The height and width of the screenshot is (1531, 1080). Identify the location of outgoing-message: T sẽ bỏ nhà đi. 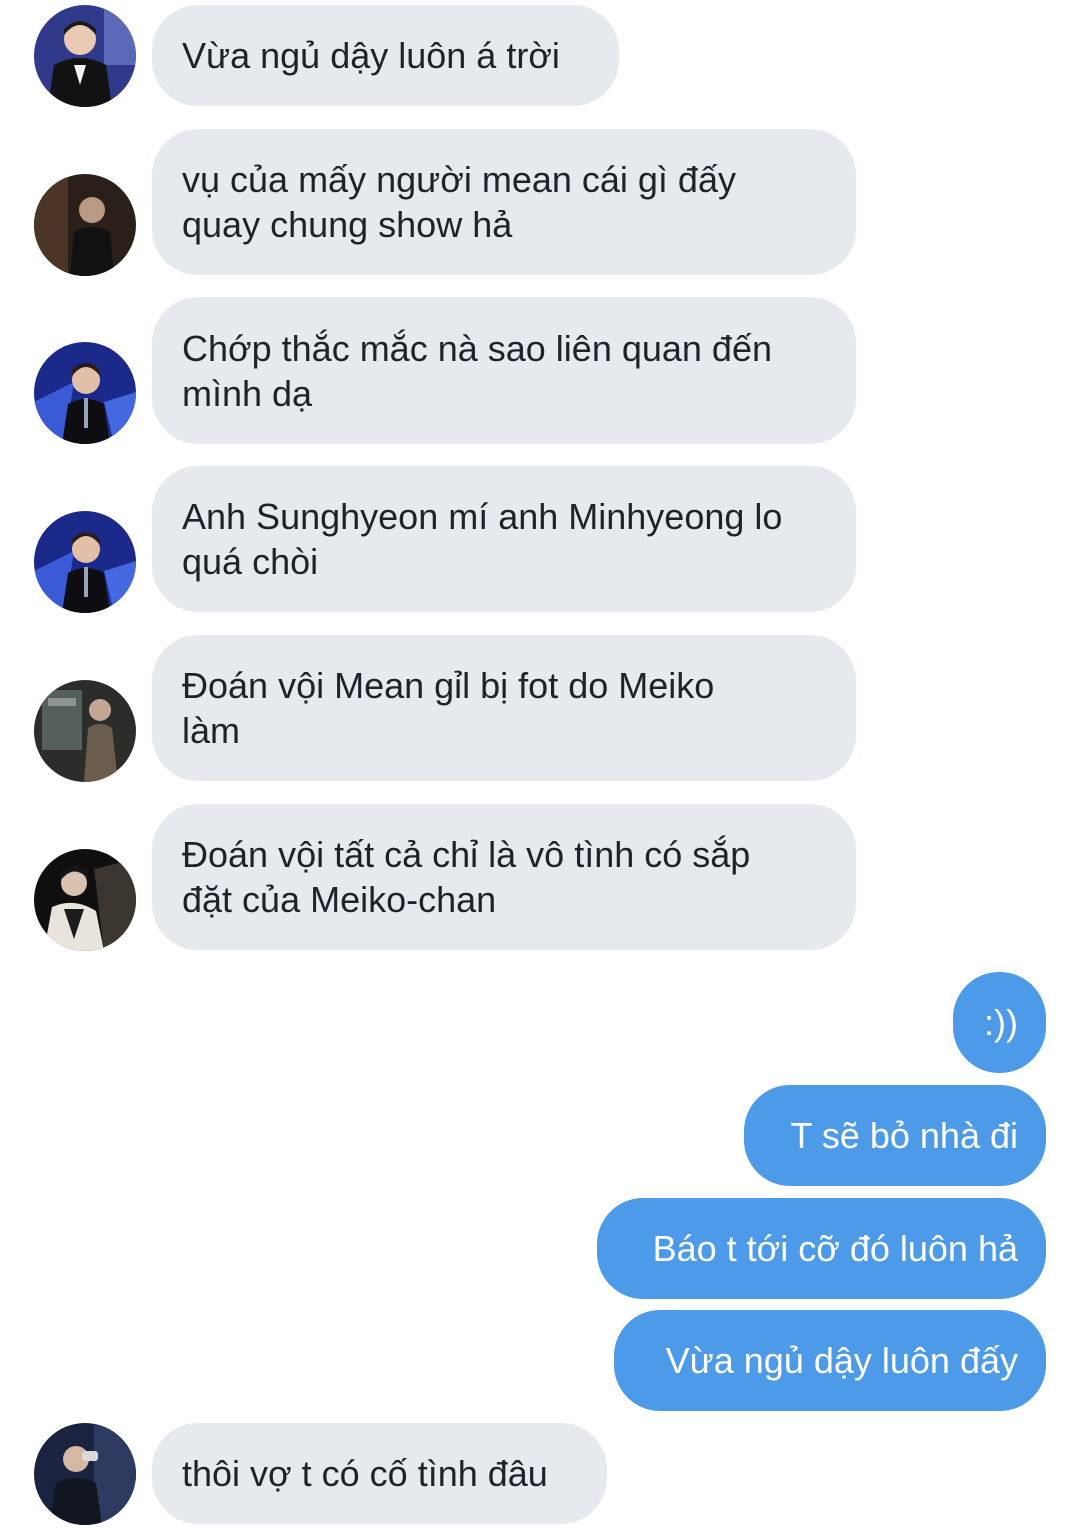
(895, 1135).